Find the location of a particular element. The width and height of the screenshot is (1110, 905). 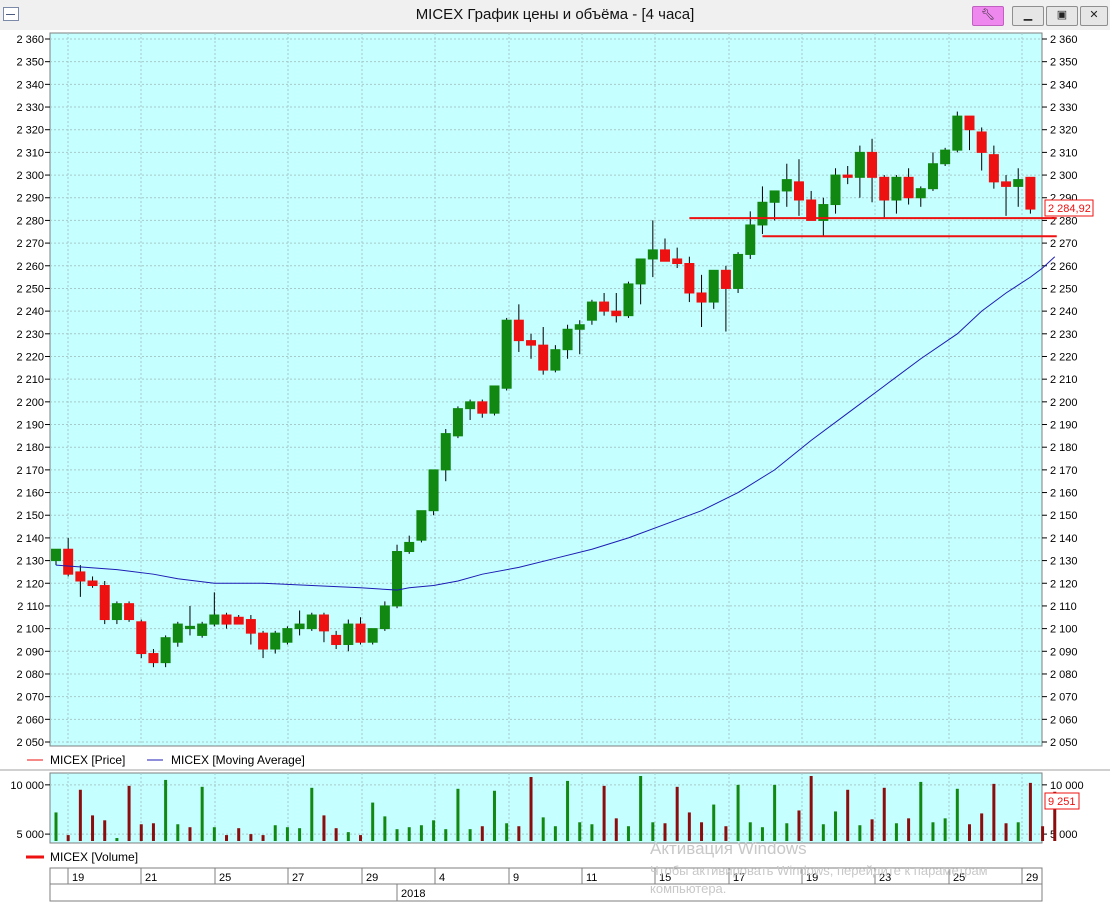

activation-watermark-line2: компьютера. is located at coordinates (688, 888).